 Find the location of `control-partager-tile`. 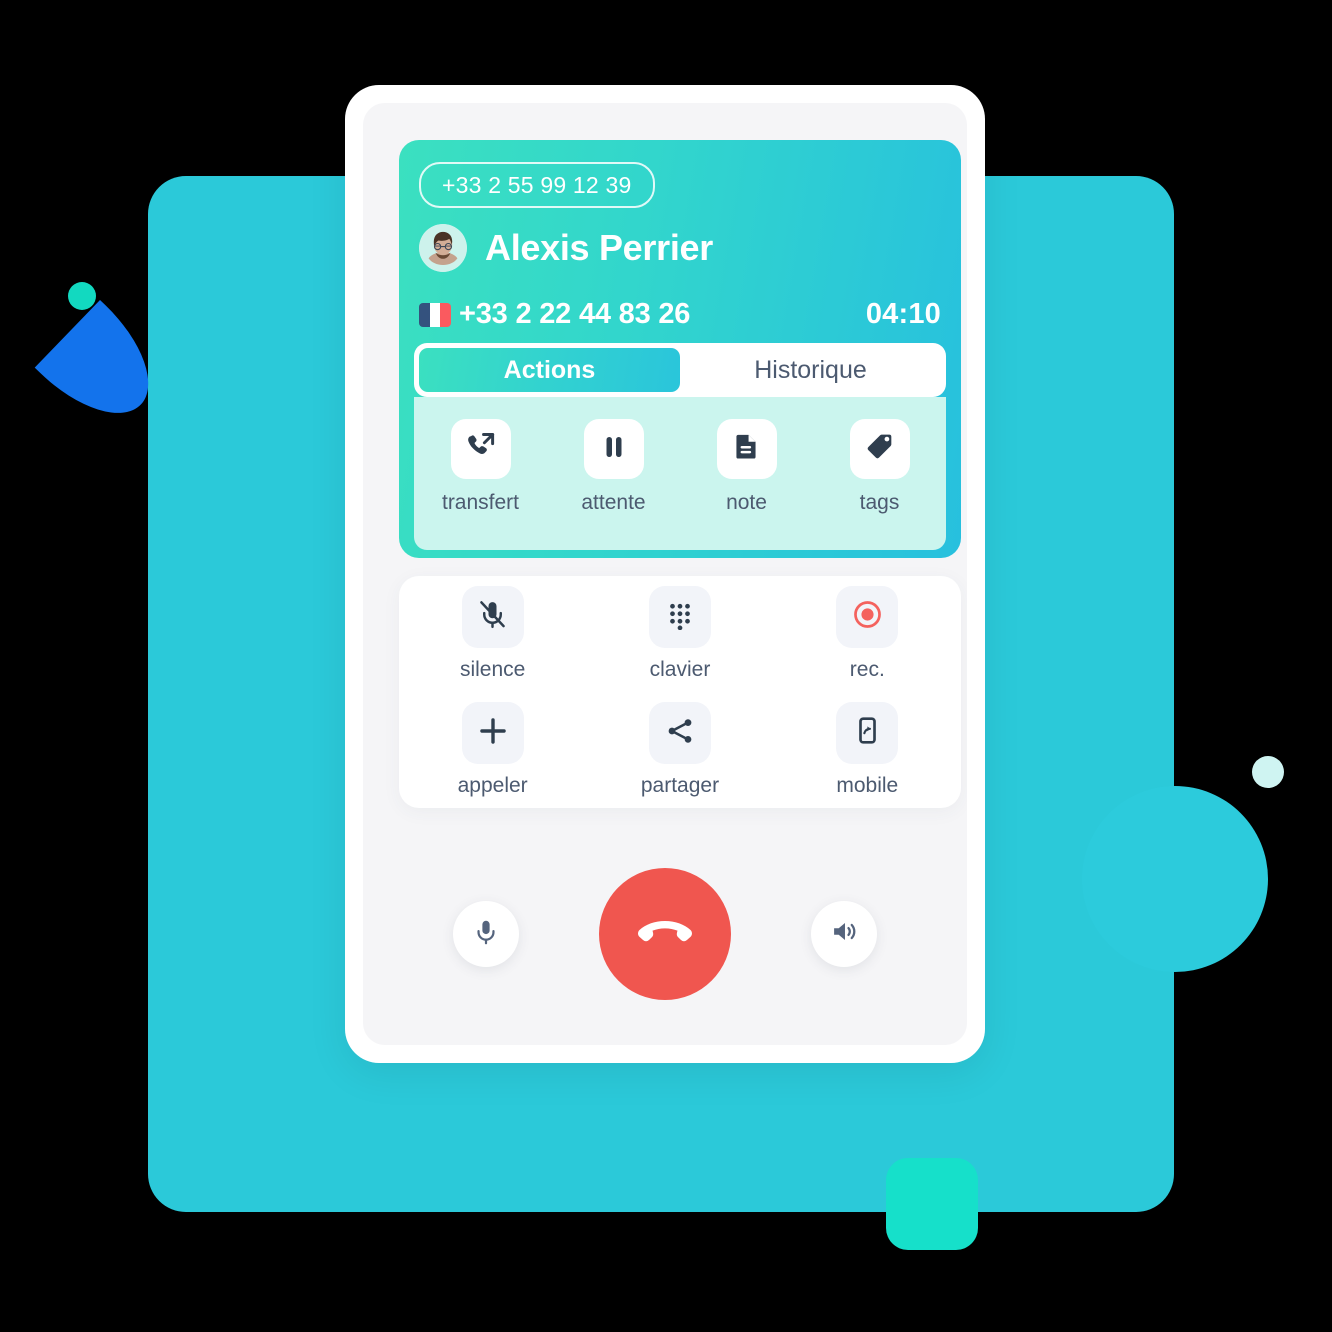

control-partager-tile is located at coordinates (679, 733).